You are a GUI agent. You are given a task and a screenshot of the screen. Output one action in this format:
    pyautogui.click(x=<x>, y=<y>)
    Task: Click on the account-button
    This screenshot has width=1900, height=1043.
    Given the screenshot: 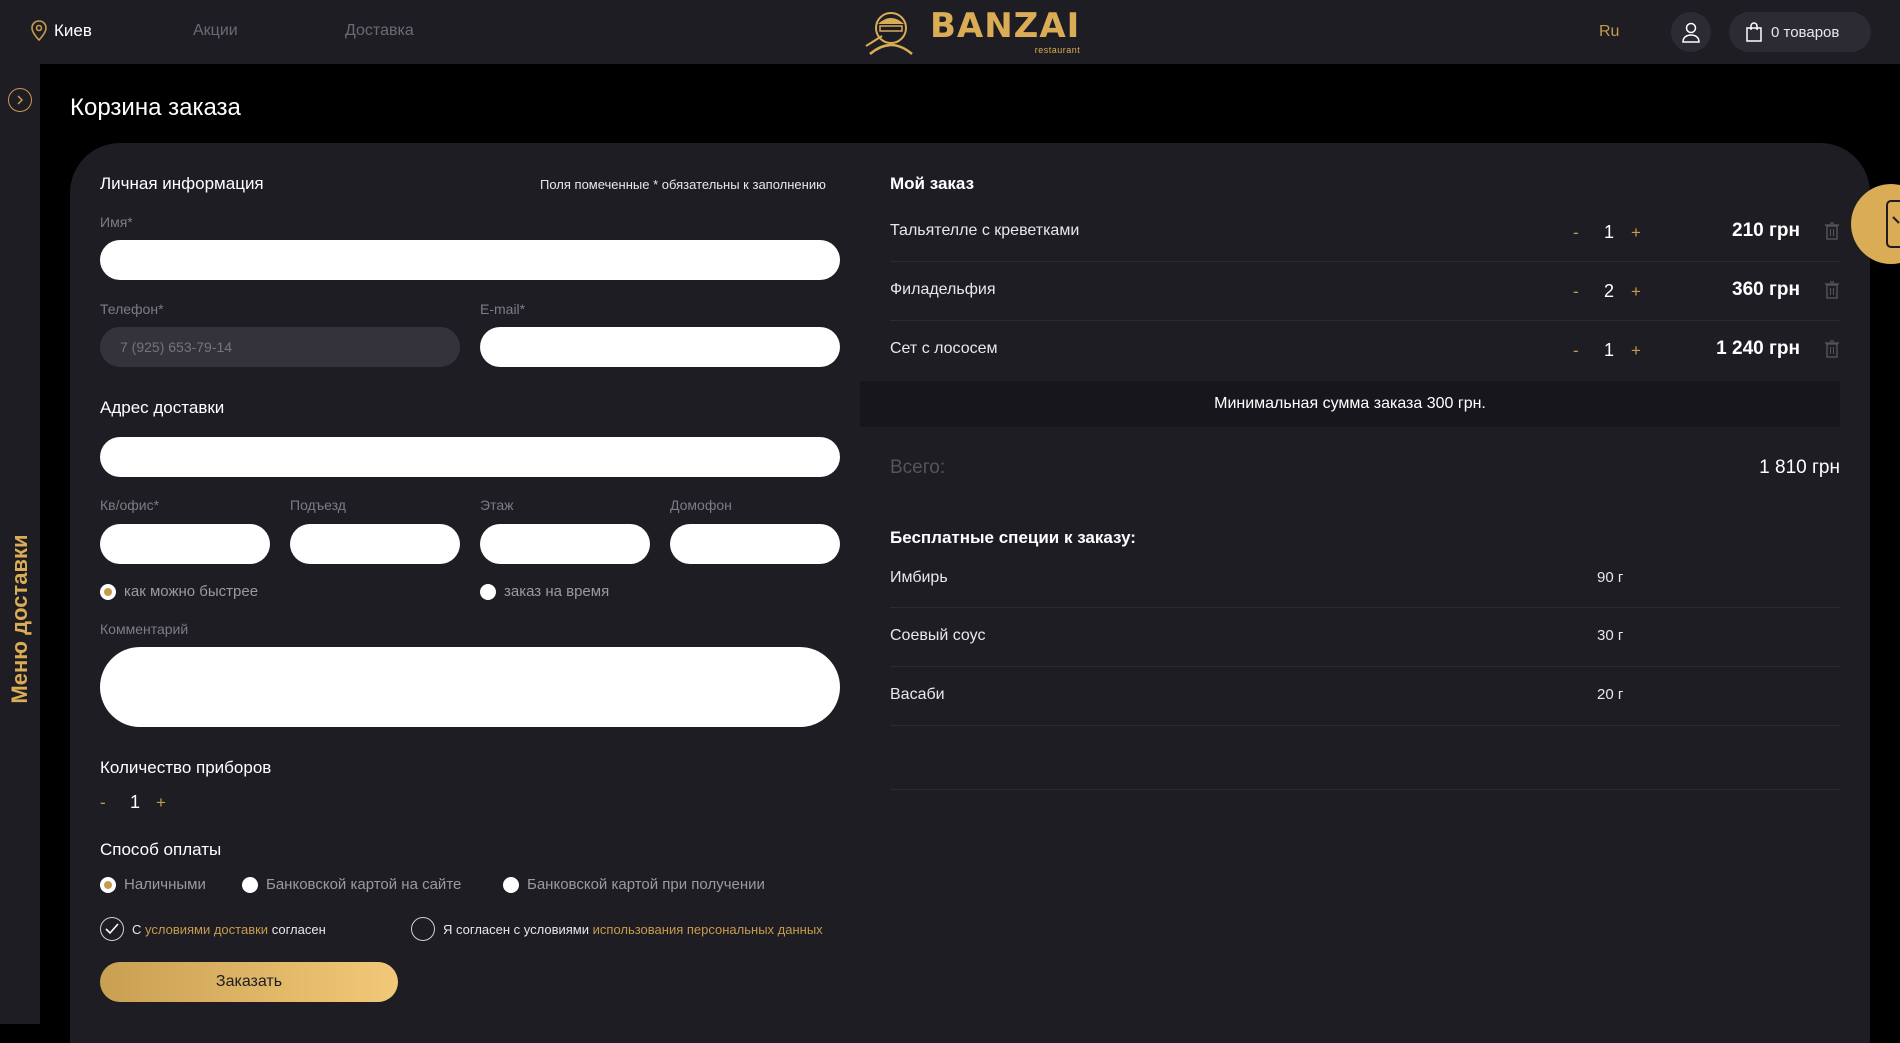 What is the action you would take?
    pyautogui.click(x=1691, y=32)
    